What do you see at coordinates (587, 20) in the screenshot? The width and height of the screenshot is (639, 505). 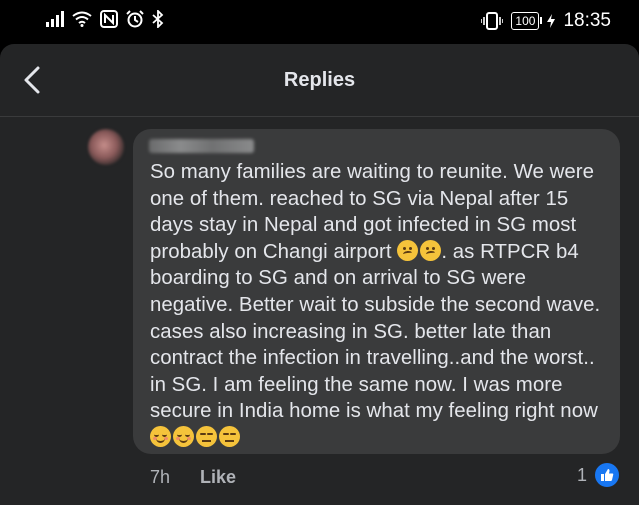 I see `clock: 18:35` at bounding box center [587, 20].